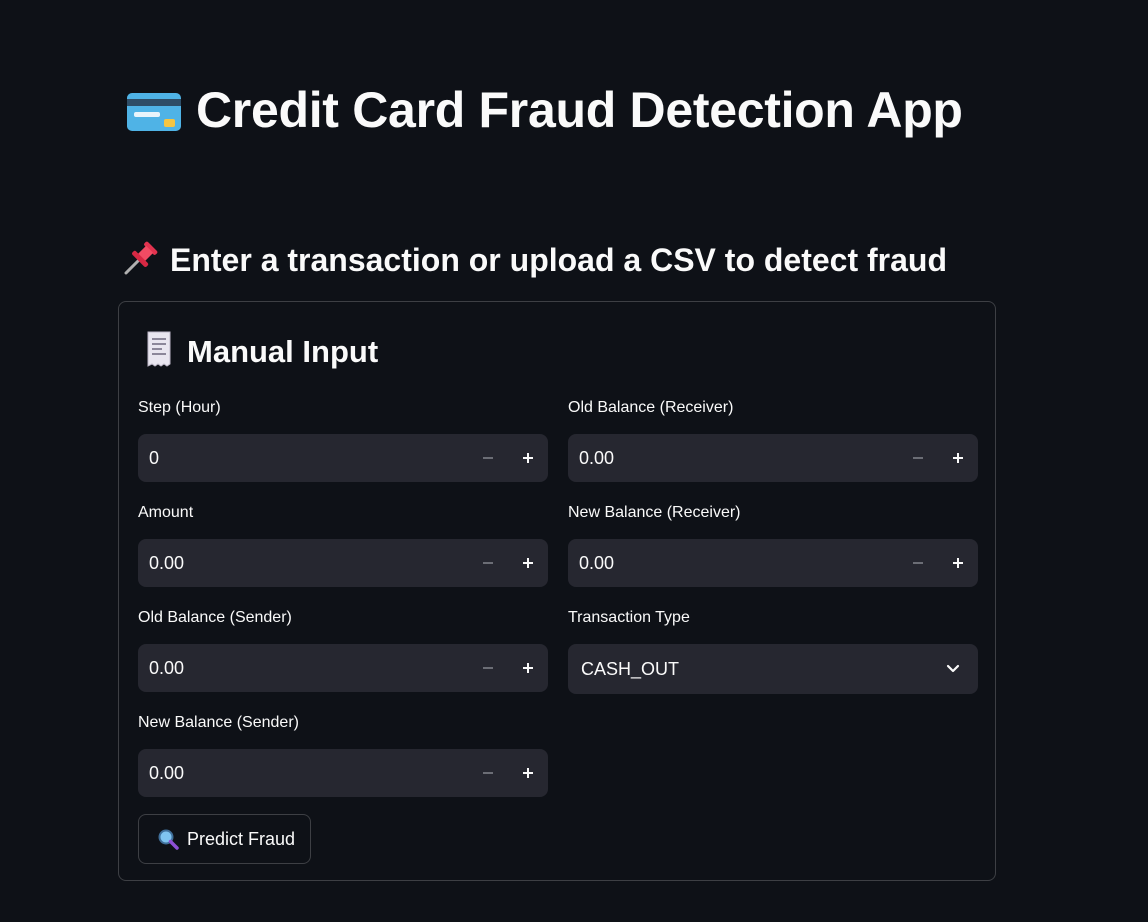 Image resolution: width=1148 pixels, height=922 pixels. Describe the element at coordinates (303, 668) in the screenshot. I see `old-balance-sender-value: 0.00` at that location.